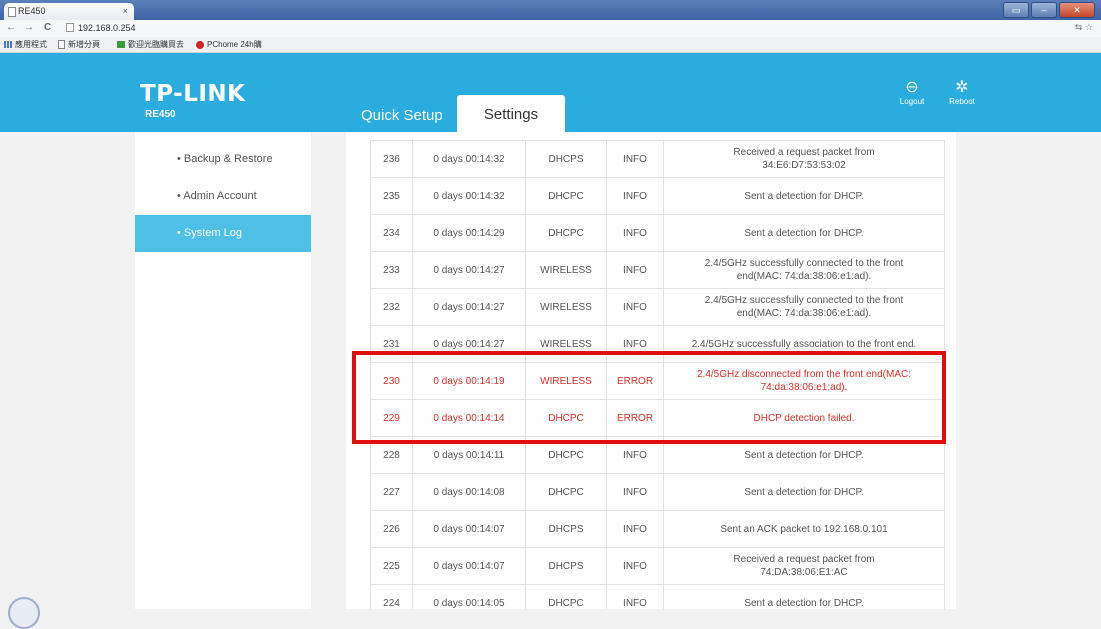 The height and width of the screenshot is (629, 1101). Describe the element at coordinates (69, 11) in the screenshot. I see `browser-tab: RE450 ×` at that location.